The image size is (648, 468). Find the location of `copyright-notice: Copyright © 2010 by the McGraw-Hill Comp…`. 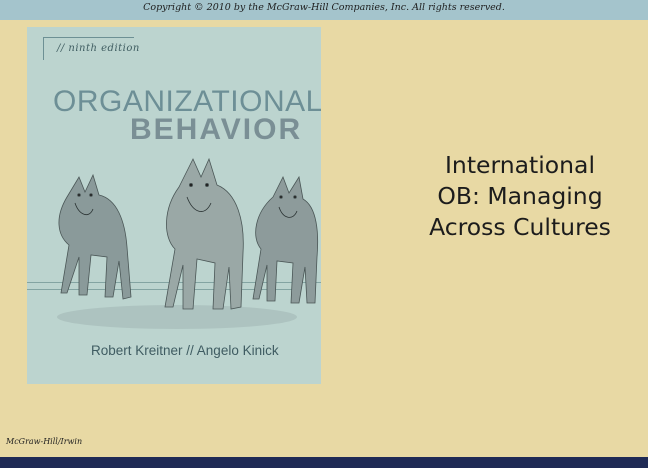

copyright-notice: Copyright © 2010 by the McGraw-Hill Comp… is located at coordinates (324, 7).